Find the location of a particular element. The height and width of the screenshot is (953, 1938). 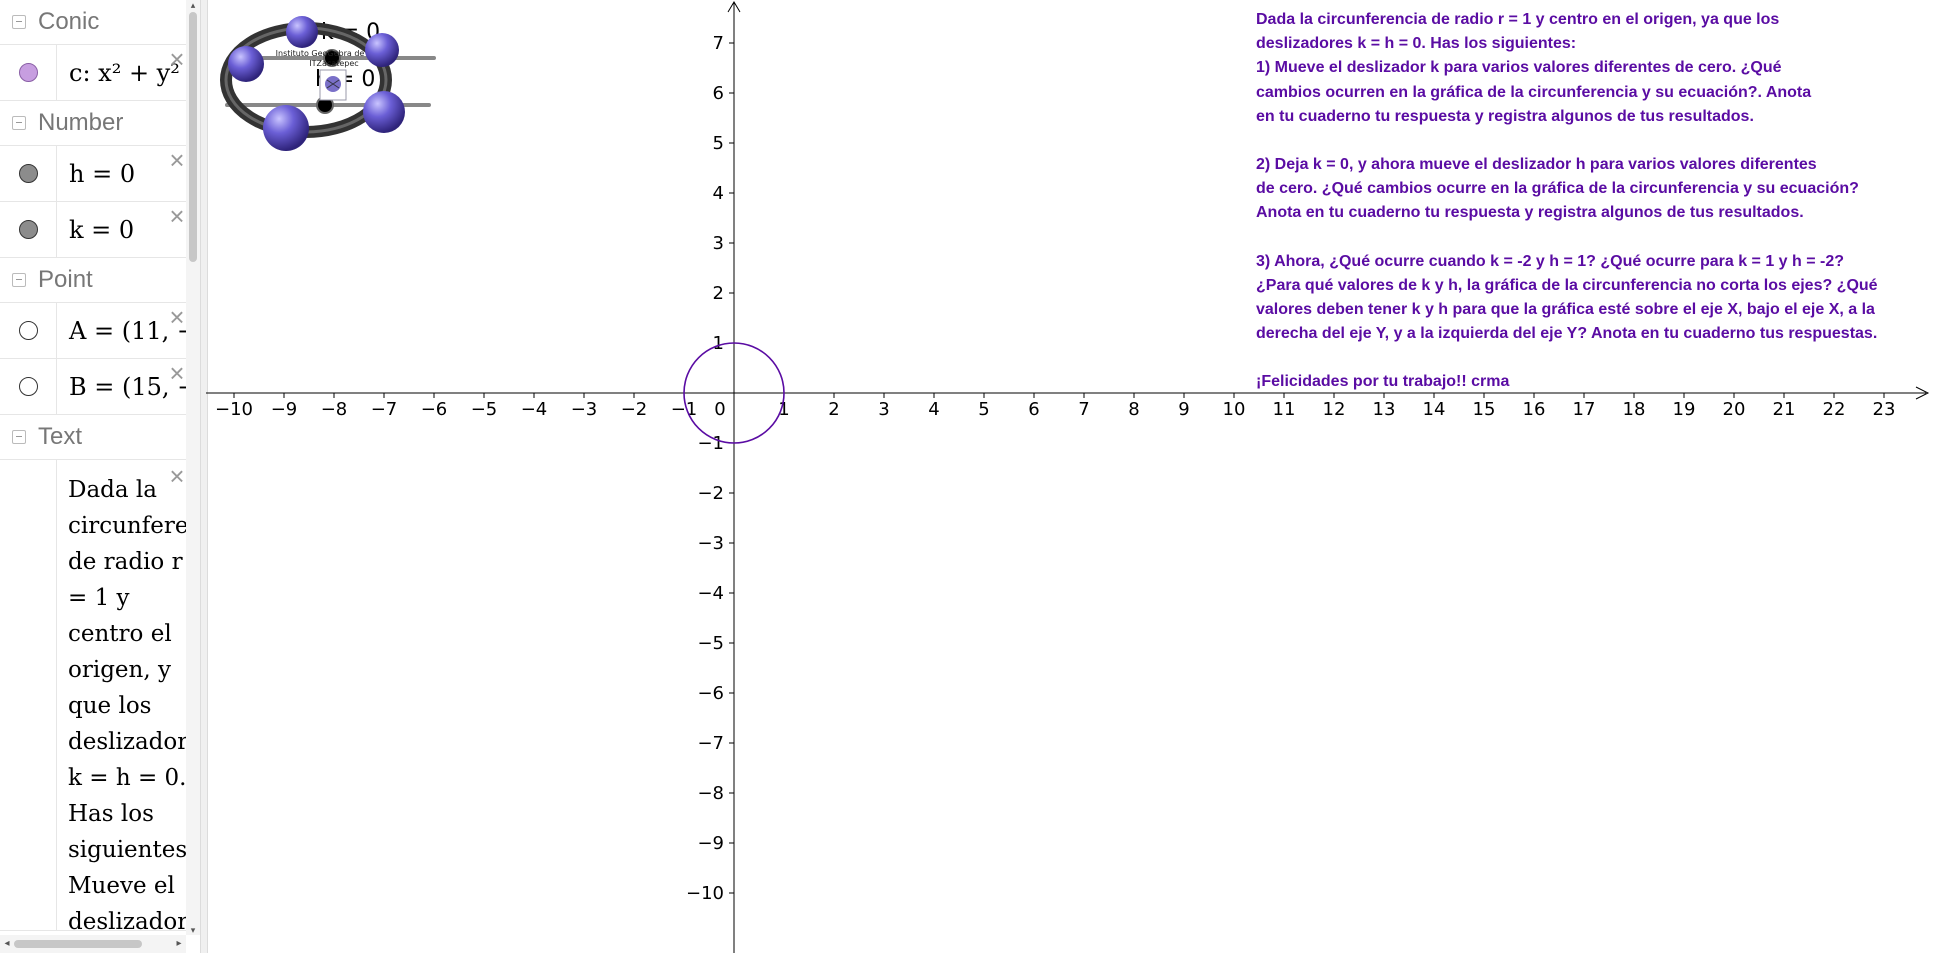

x-tick-label: 23 is located at coordinates (1884, 409).